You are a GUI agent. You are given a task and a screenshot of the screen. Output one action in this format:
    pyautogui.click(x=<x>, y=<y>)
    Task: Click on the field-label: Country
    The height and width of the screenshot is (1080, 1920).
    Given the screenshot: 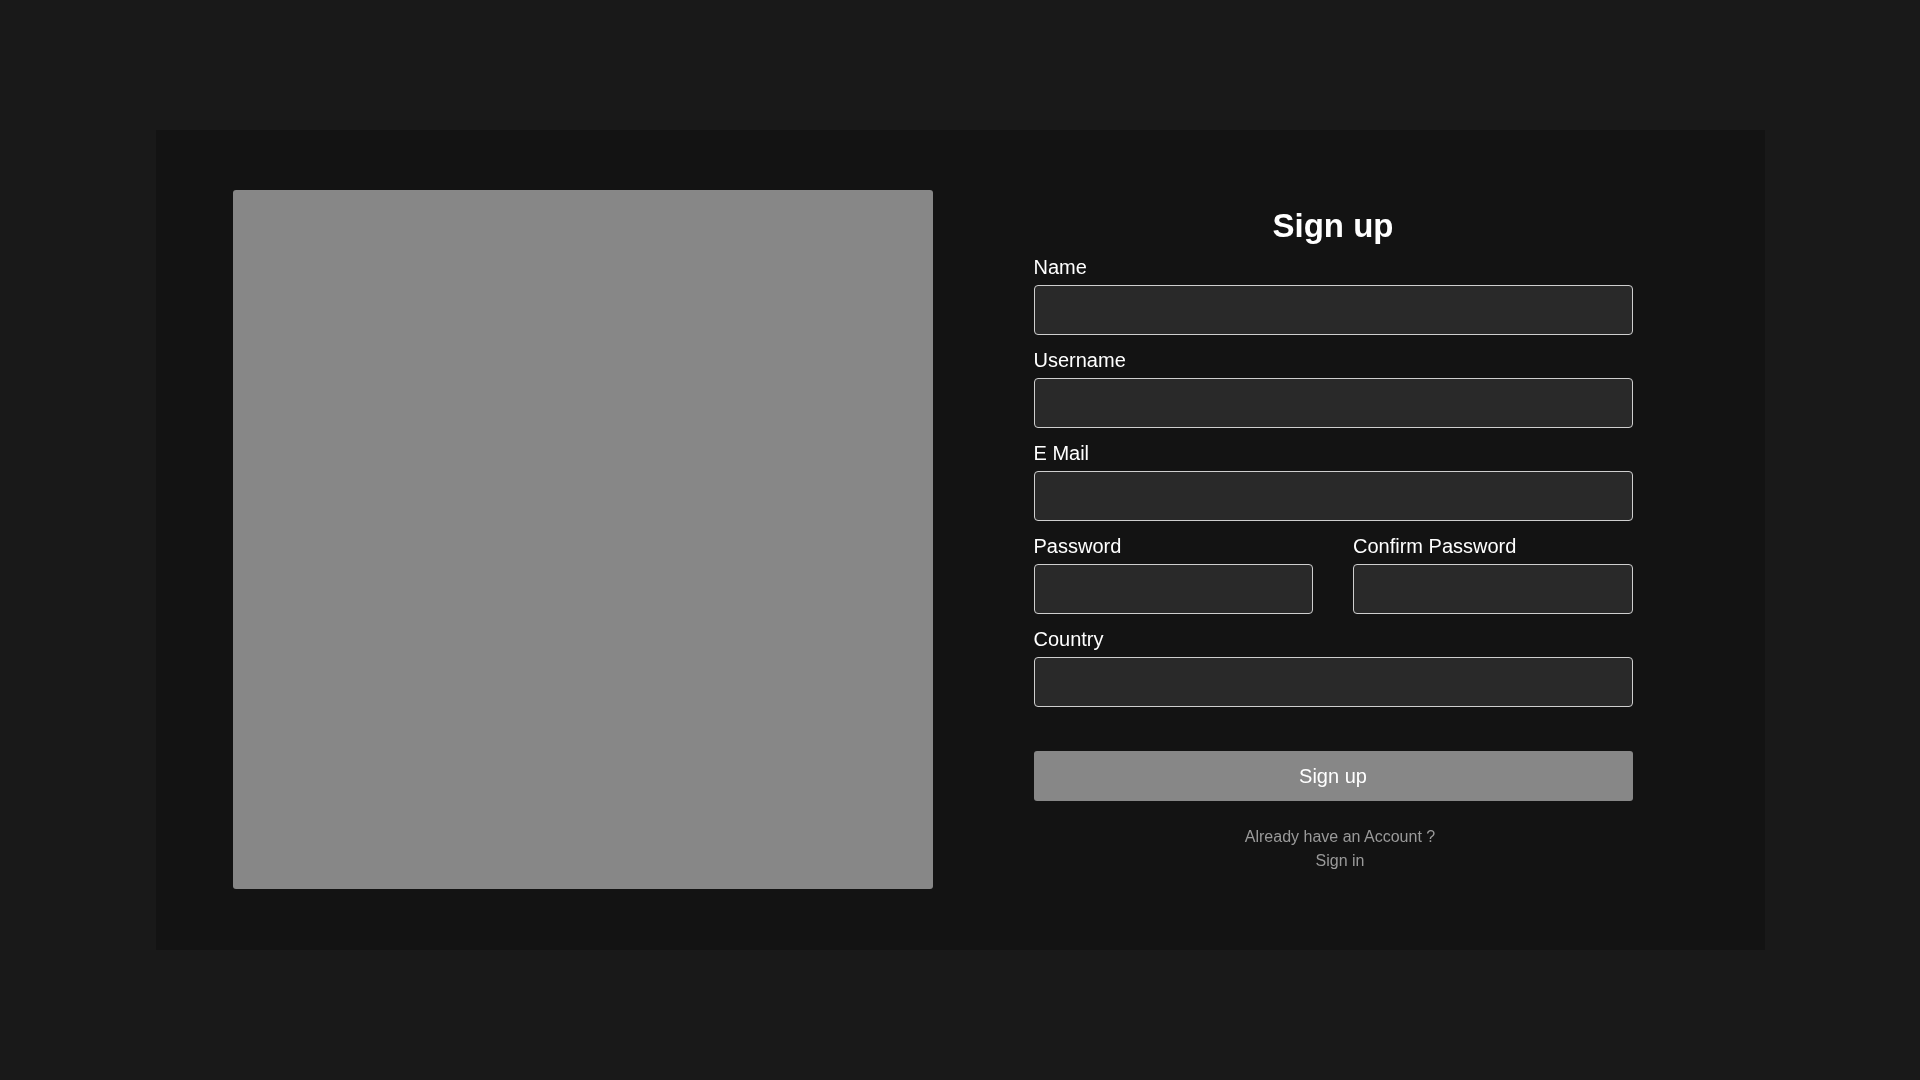 What is the action you would take?
    pyautogui.click(x=1068, y=639)
    